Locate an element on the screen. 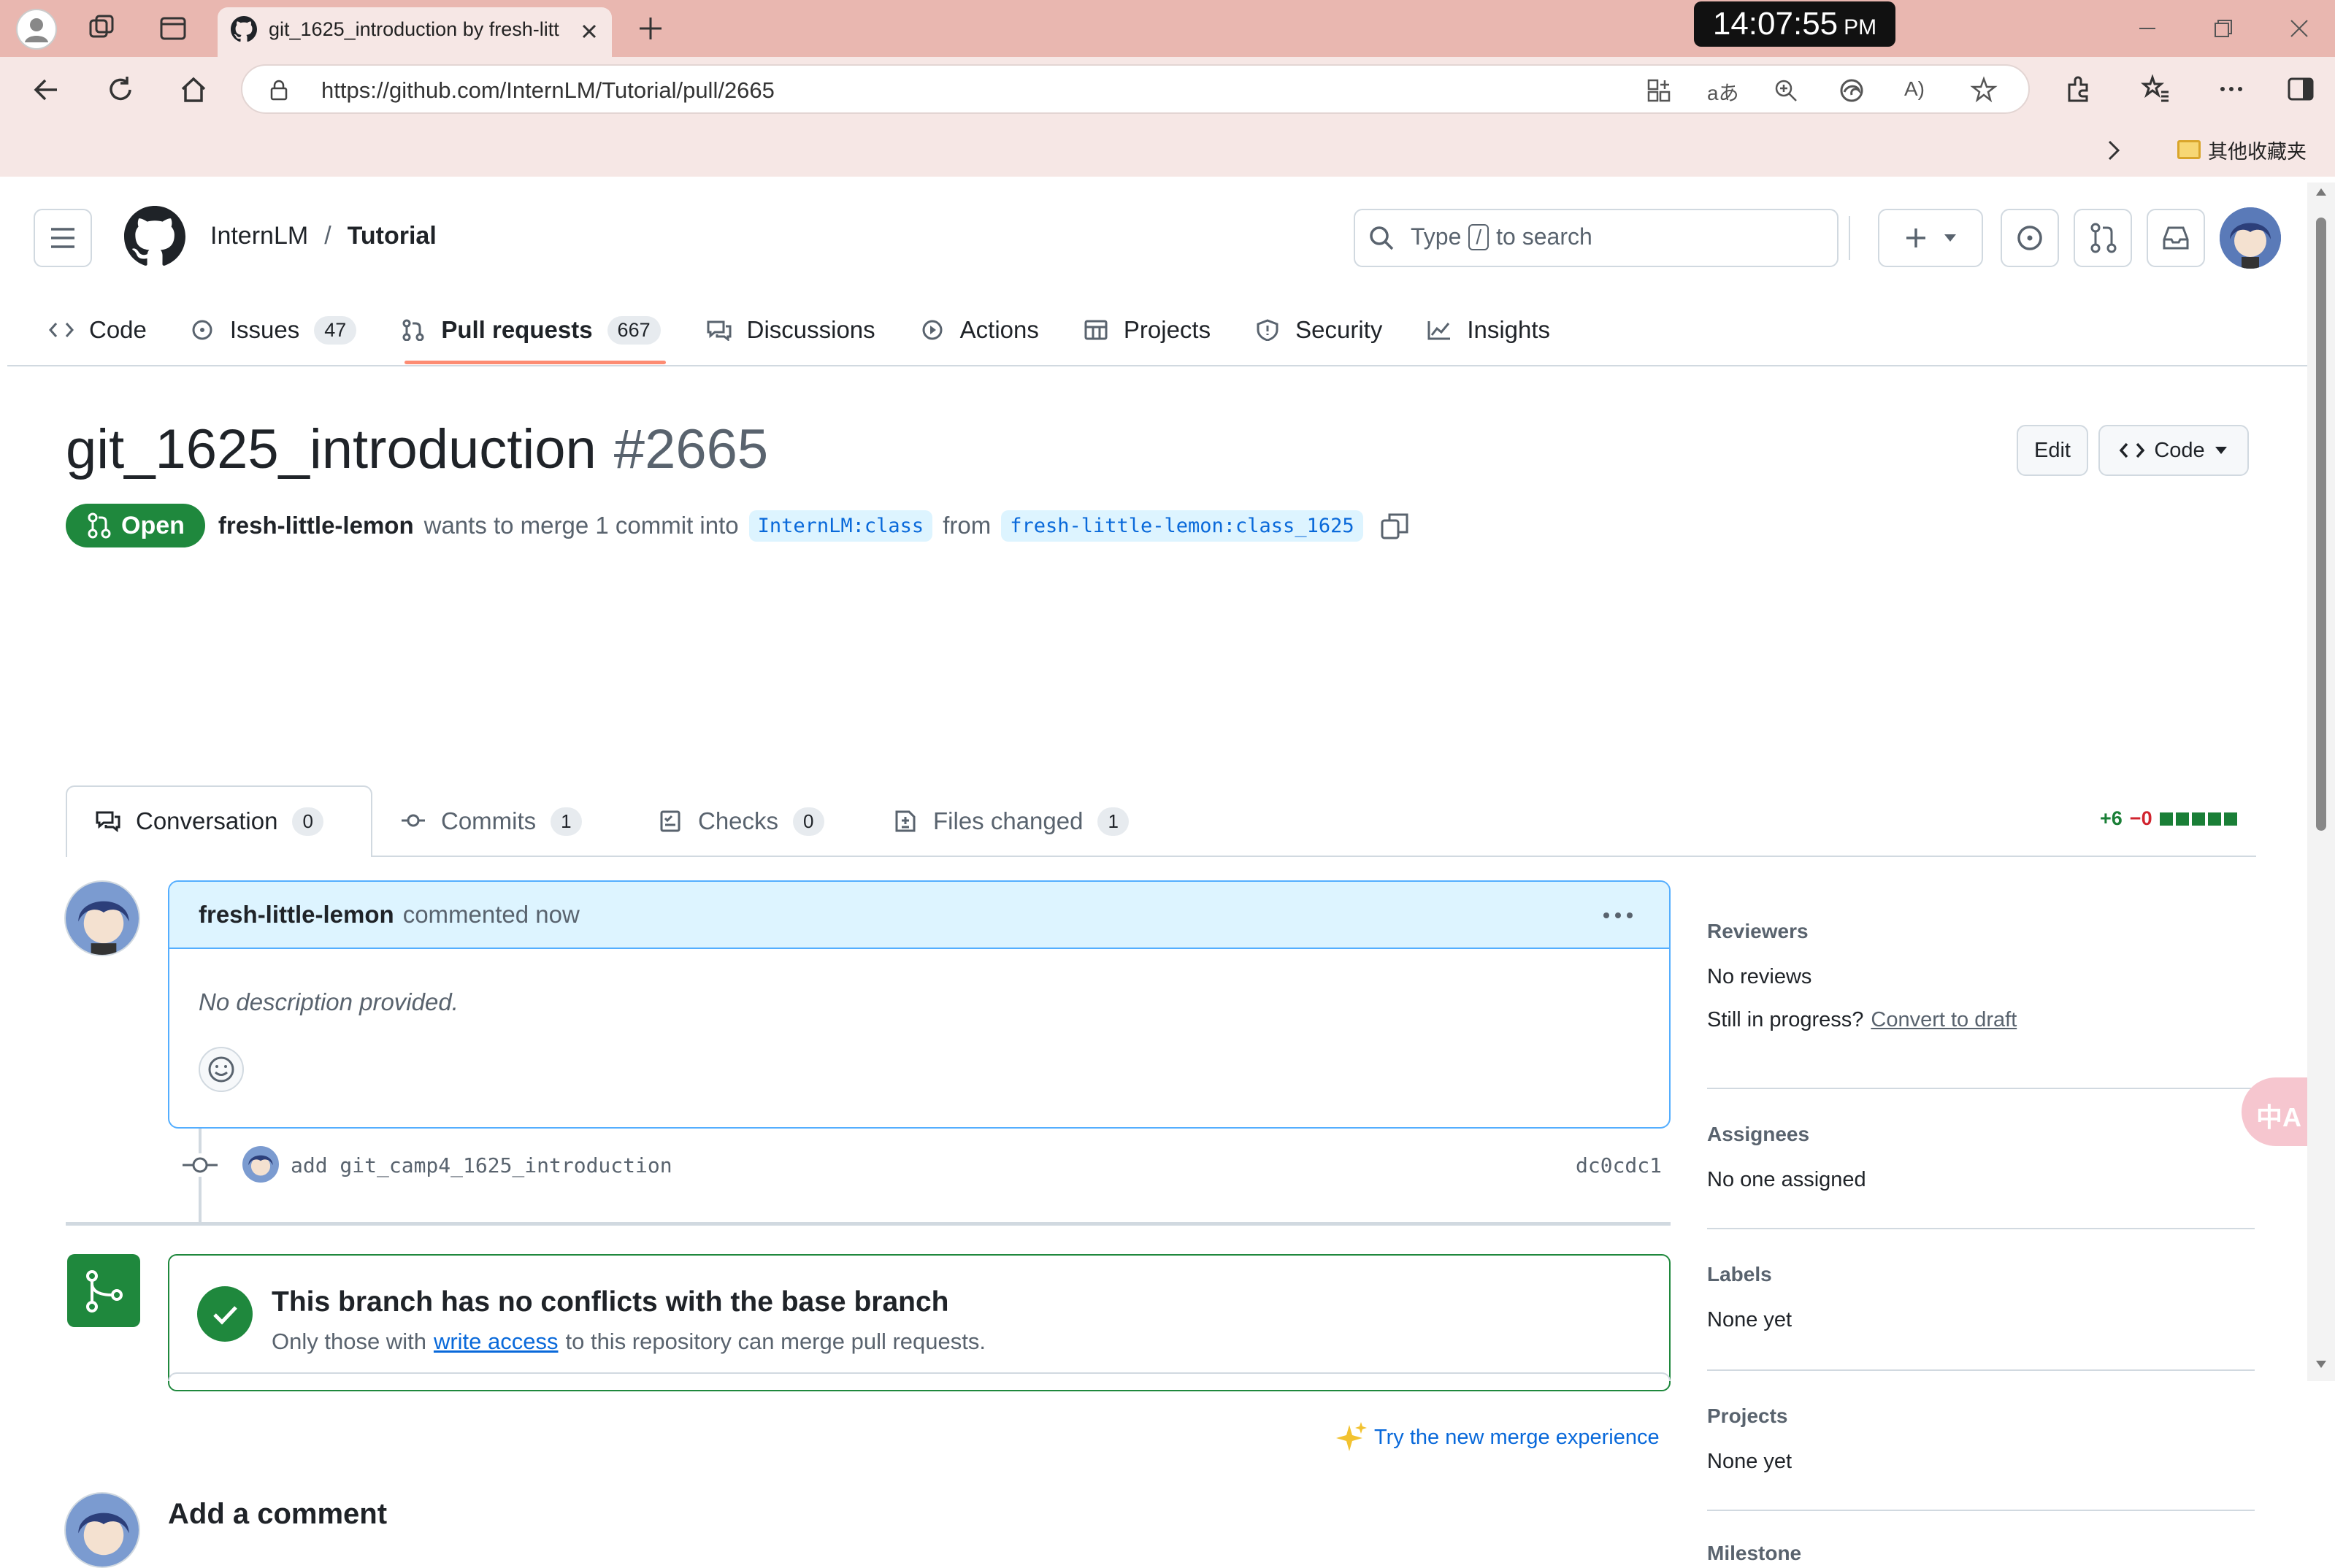 This screenshot has height=1568, width=2335. search-input: Type / to search is located at coordinates (1596, 238).